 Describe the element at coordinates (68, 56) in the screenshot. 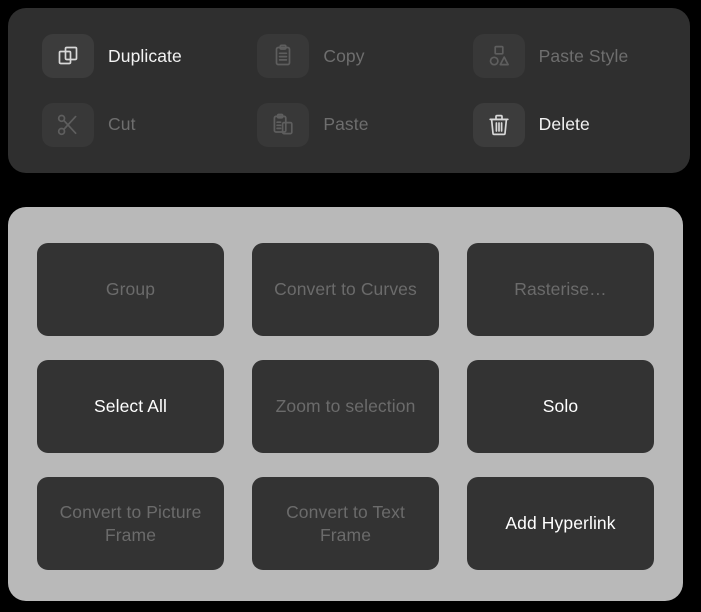

I see `duplicate-icon` at that location.